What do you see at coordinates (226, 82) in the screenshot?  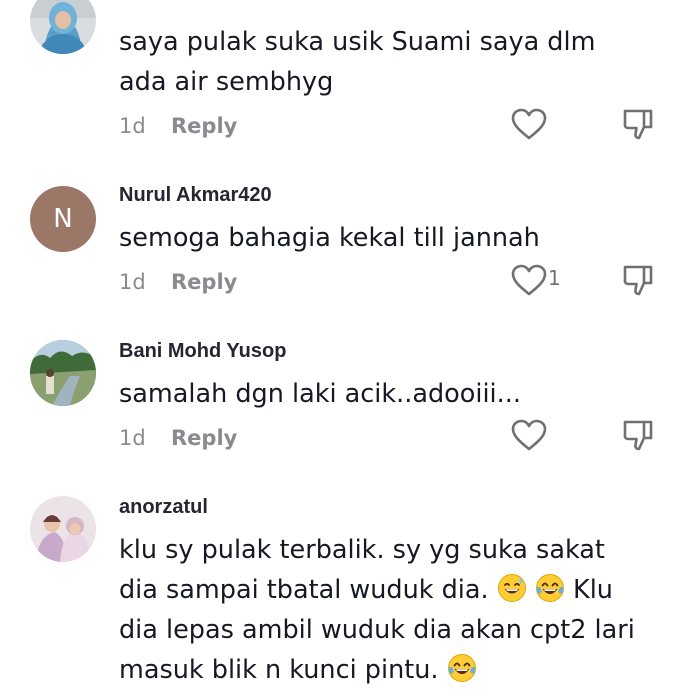 I see `comment-text-line: ada air sembhyg` at bounding box center [226, 82].